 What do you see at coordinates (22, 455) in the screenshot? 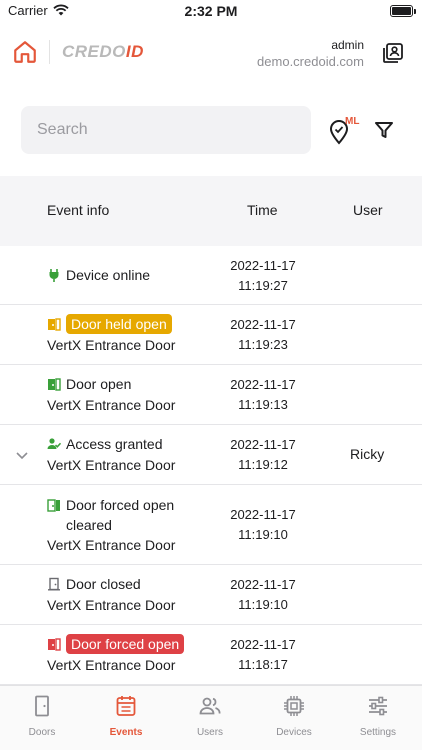
I see `chevron-down-icon` at bounding box center [22, 455].